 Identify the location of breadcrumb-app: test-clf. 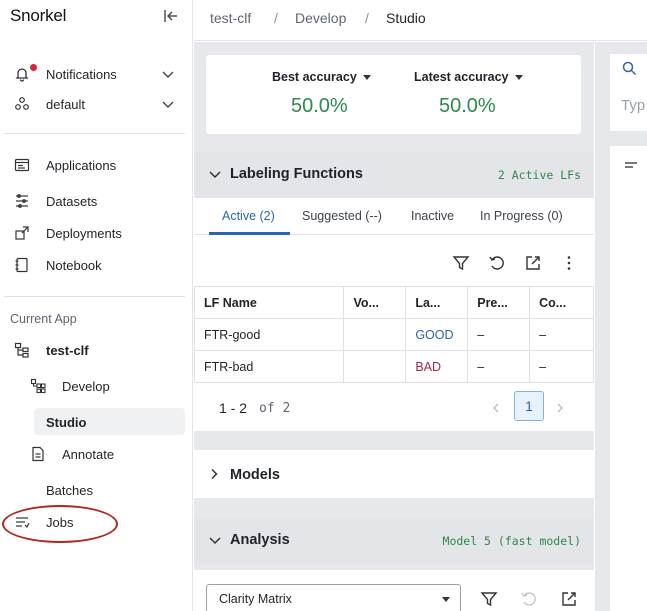
(230, 18).